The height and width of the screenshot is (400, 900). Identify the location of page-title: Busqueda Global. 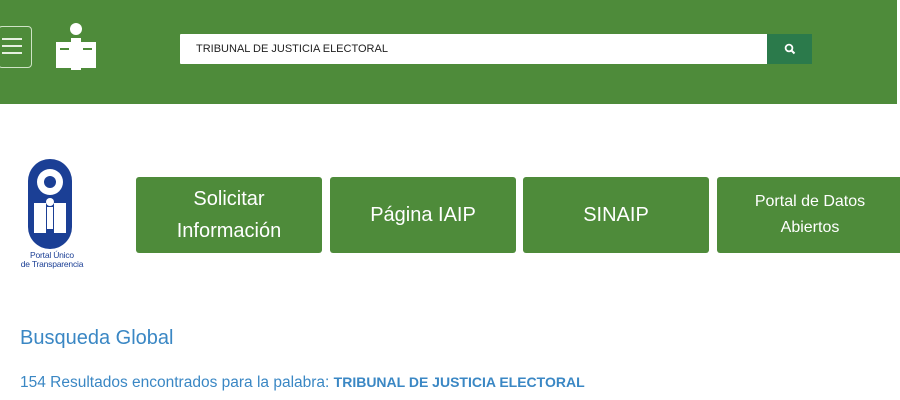
(97, 338).